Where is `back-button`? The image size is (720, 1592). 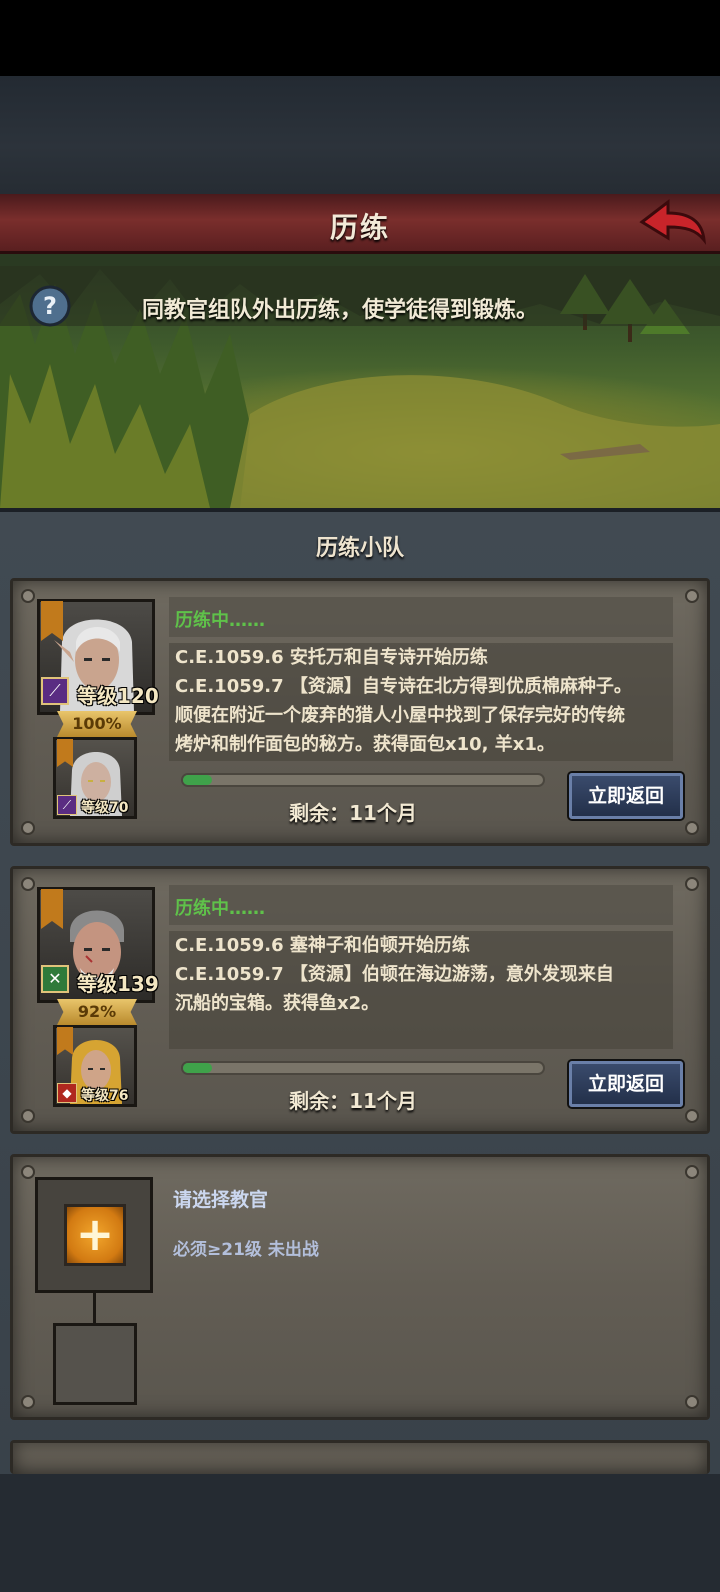 back-button is located at coordinates (673, 221).